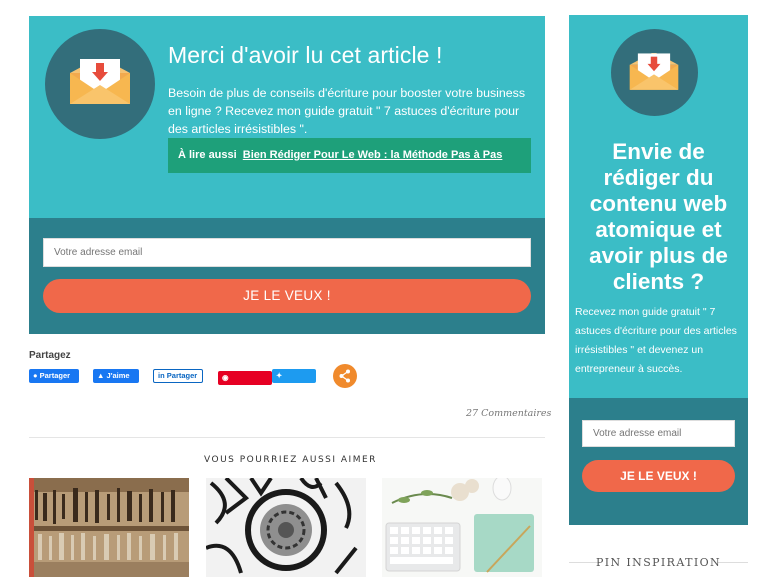 The height and width of the screenshot is (577, 773). Describe the element at coordinates (658, 562) in the screenshot. I see `pin-inspiration-title: PIN INSPIRATION` at that location.